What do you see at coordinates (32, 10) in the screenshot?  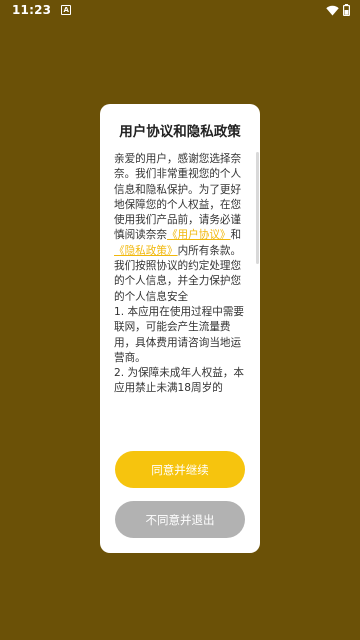 I see `status-time: 11:23` at bounding box center [32, 10].